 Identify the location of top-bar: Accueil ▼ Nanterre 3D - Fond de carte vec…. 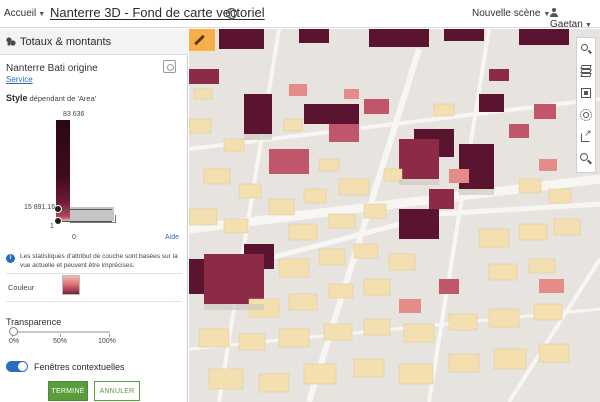
(300, 15).